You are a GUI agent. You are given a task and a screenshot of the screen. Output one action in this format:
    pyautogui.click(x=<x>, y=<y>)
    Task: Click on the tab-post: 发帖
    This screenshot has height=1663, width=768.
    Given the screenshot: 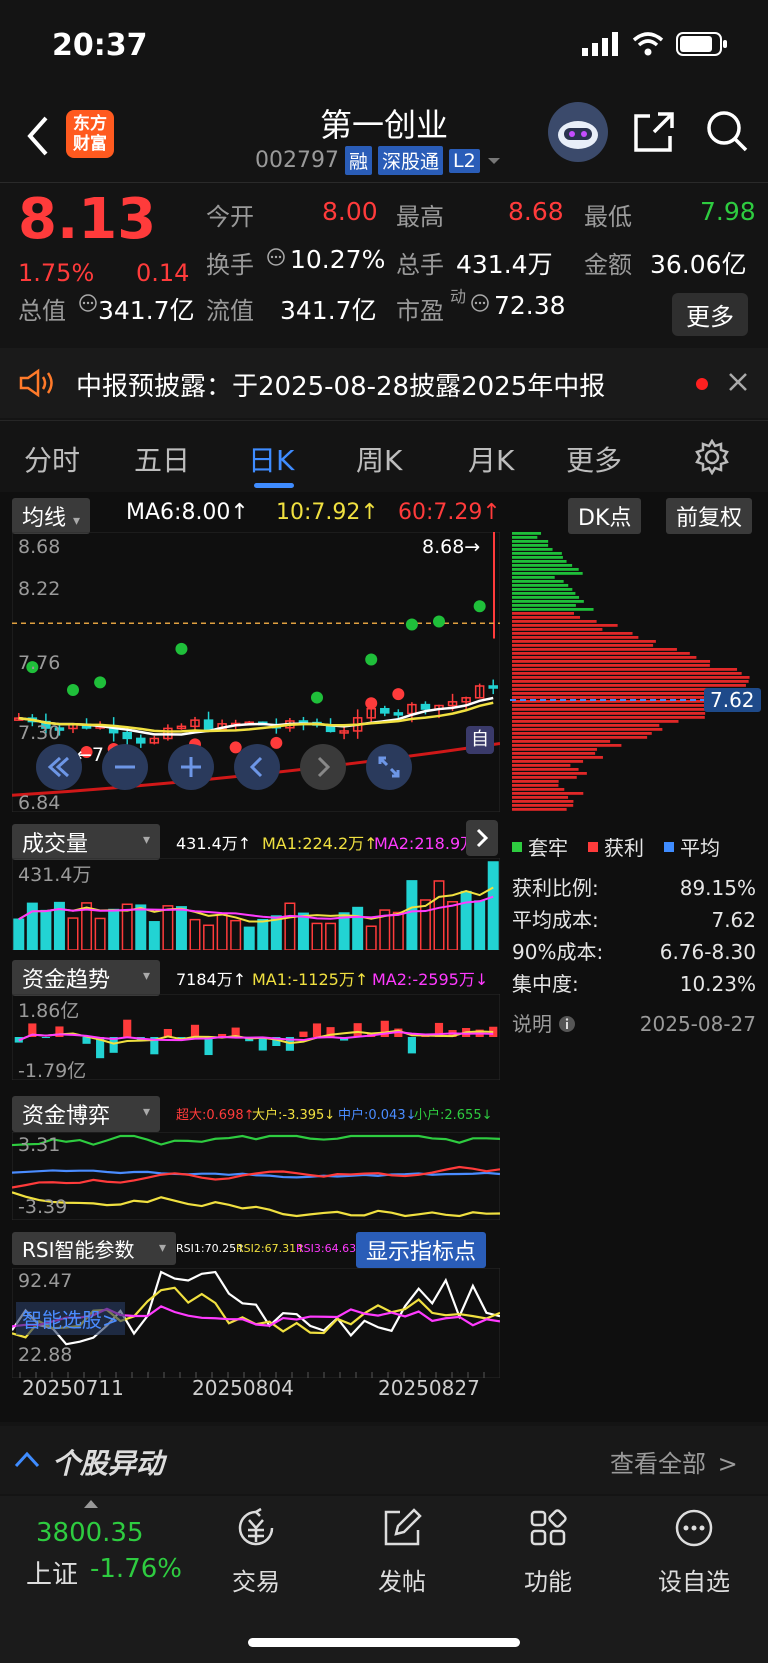 What is the action you would take?
    pyautogui.click(x=402, y=1551)
    